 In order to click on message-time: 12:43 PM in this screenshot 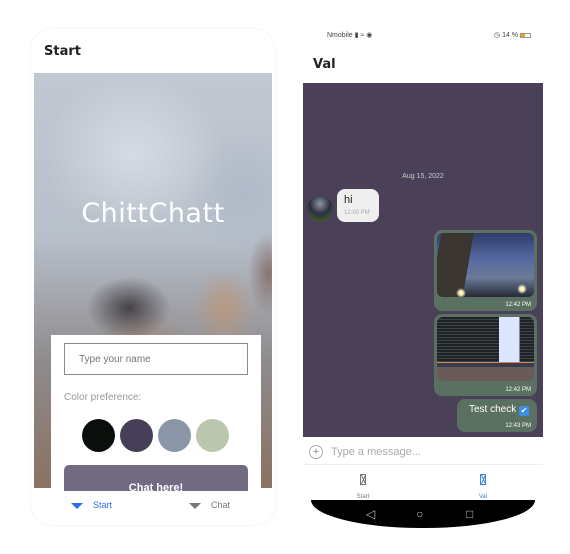, I will do `click(518, 426)`.